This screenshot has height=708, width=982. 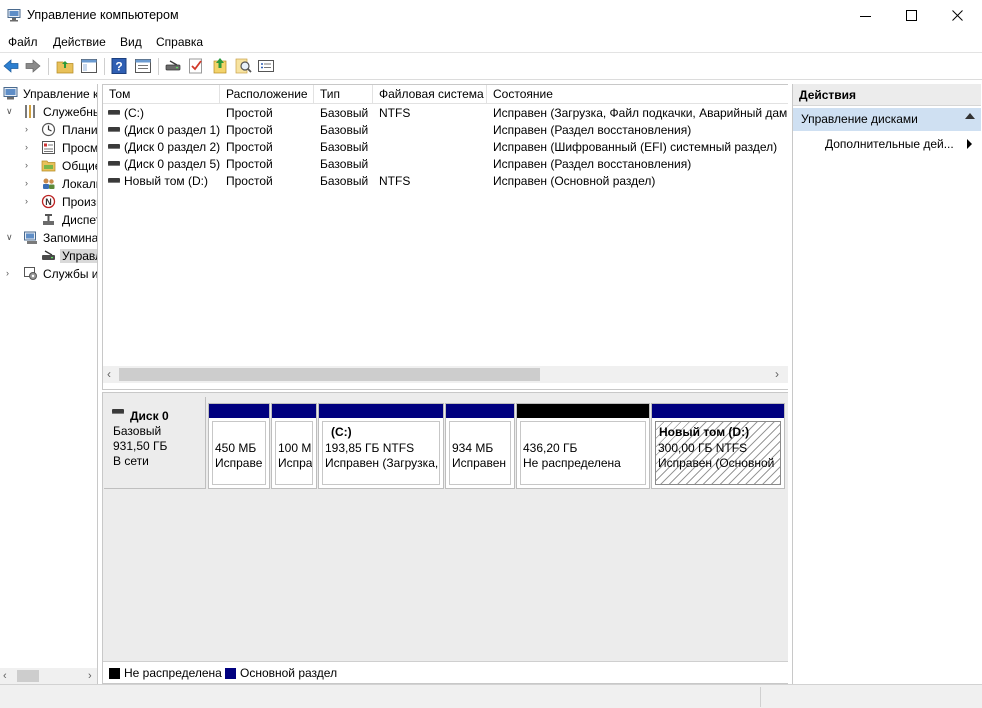 What do you see at coordinates (11, 66) in the screenshot?
I see `back-icon` at bounding box center [11, 66].